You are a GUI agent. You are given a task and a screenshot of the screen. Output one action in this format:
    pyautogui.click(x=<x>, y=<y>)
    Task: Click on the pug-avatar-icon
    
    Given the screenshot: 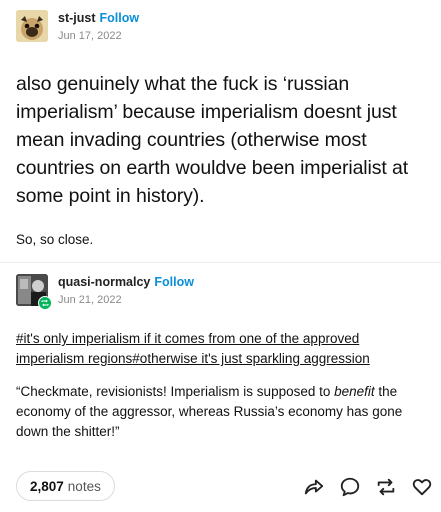 What is the action you would take?
    pyautogui.click(x=32, y=26)
    